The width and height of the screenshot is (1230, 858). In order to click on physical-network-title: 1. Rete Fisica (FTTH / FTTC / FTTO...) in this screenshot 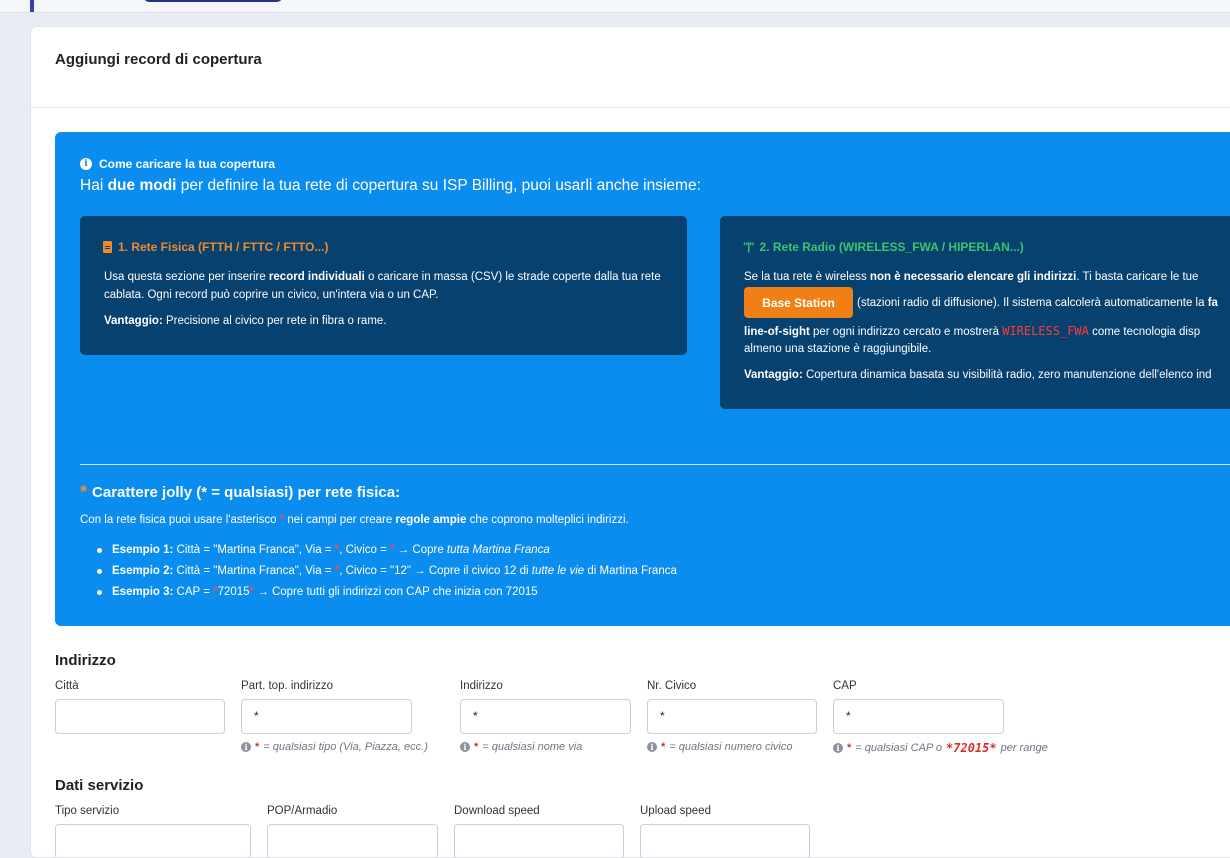, I will do `click(215, 247)`.